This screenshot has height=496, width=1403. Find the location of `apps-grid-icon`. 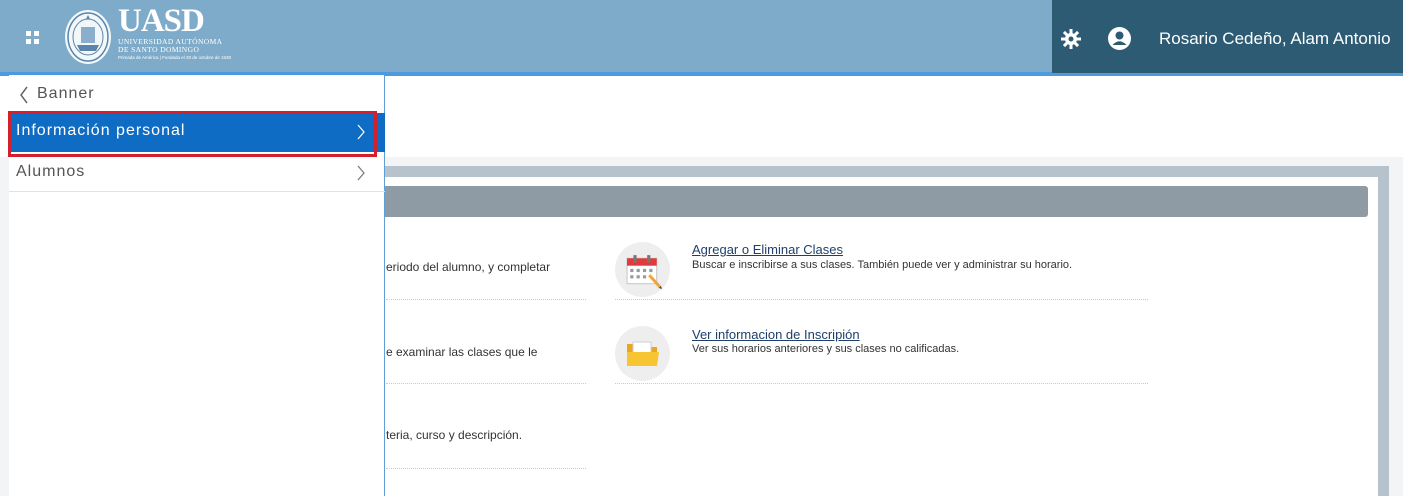

apps-grid-icon is located at coordinates (33, 38).